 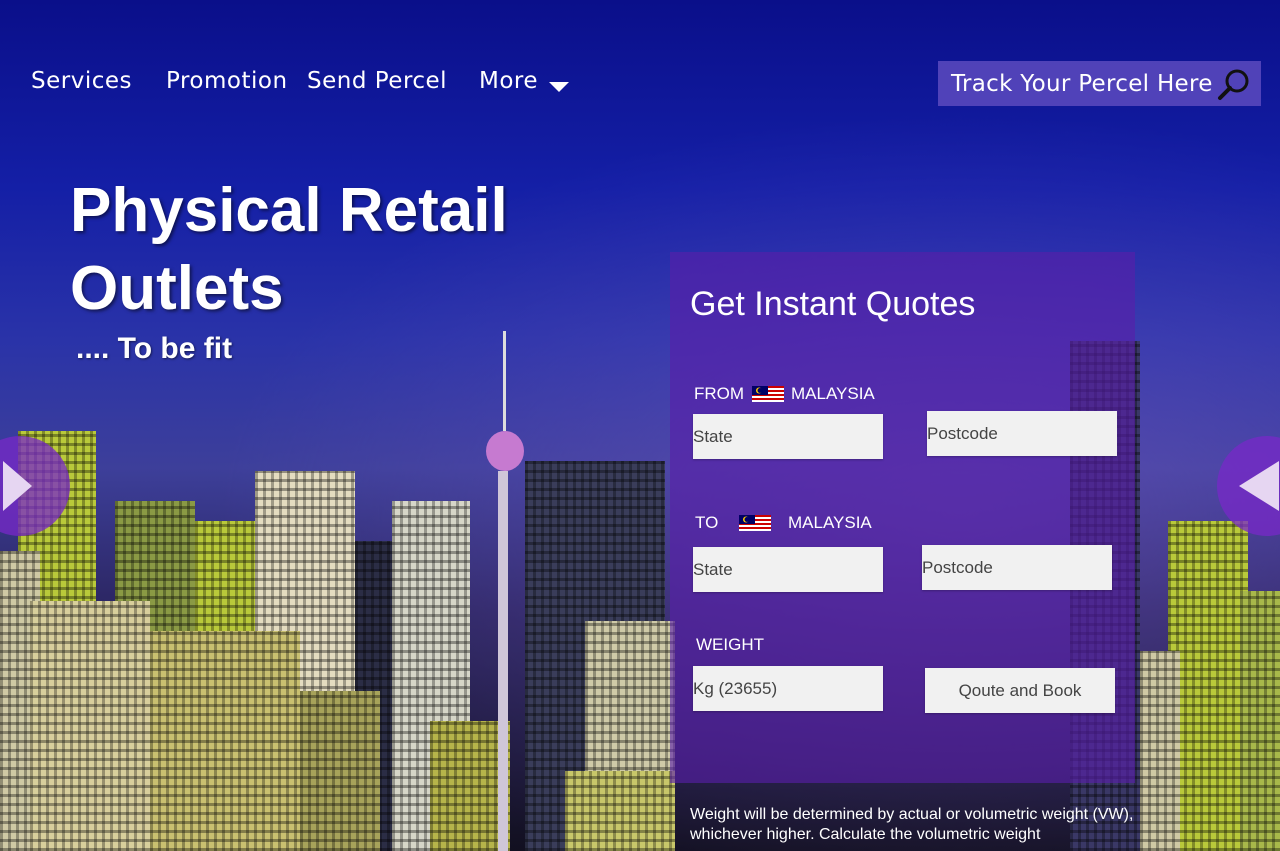 I want to click on to-state-input, so click(x=788, y=569).